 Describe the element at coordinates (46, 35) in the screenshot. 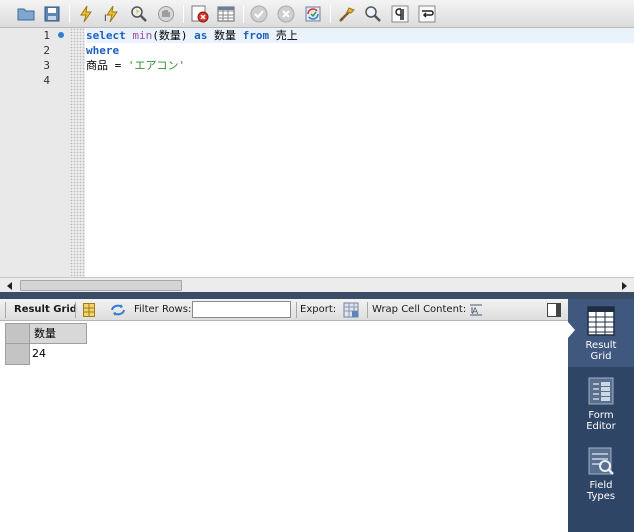

I see `line-number: 1` at that location.